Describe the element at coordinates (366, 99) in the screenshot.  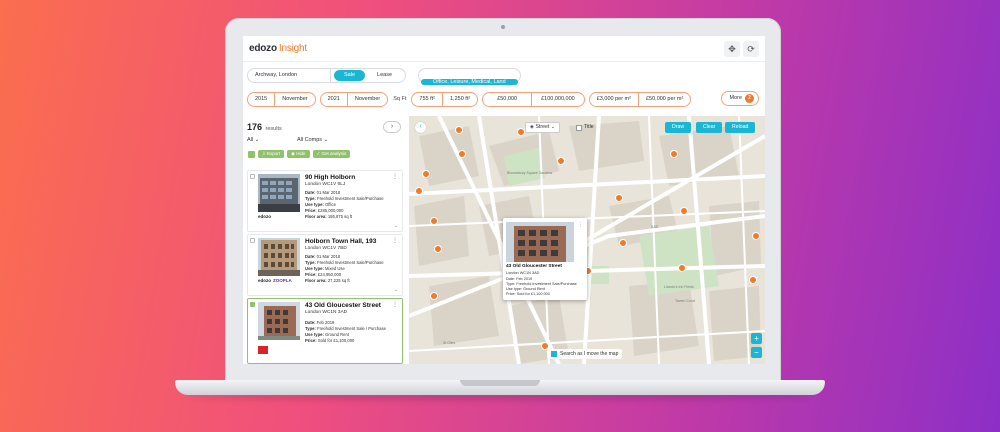
I see `to-month: November` at that location.